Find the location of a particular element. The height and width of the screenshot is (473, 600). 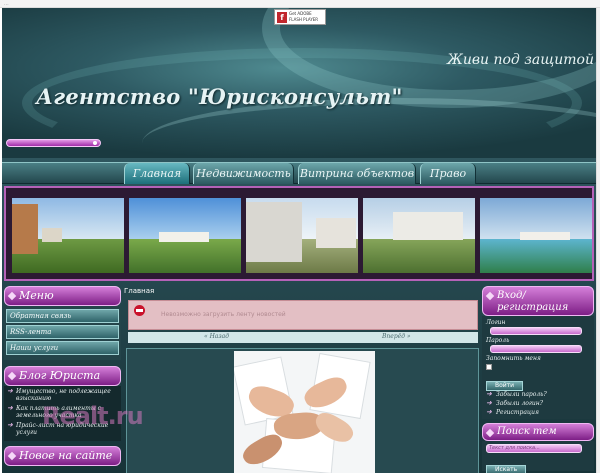

decor-dot-icon is located at coordinates (95, 143).